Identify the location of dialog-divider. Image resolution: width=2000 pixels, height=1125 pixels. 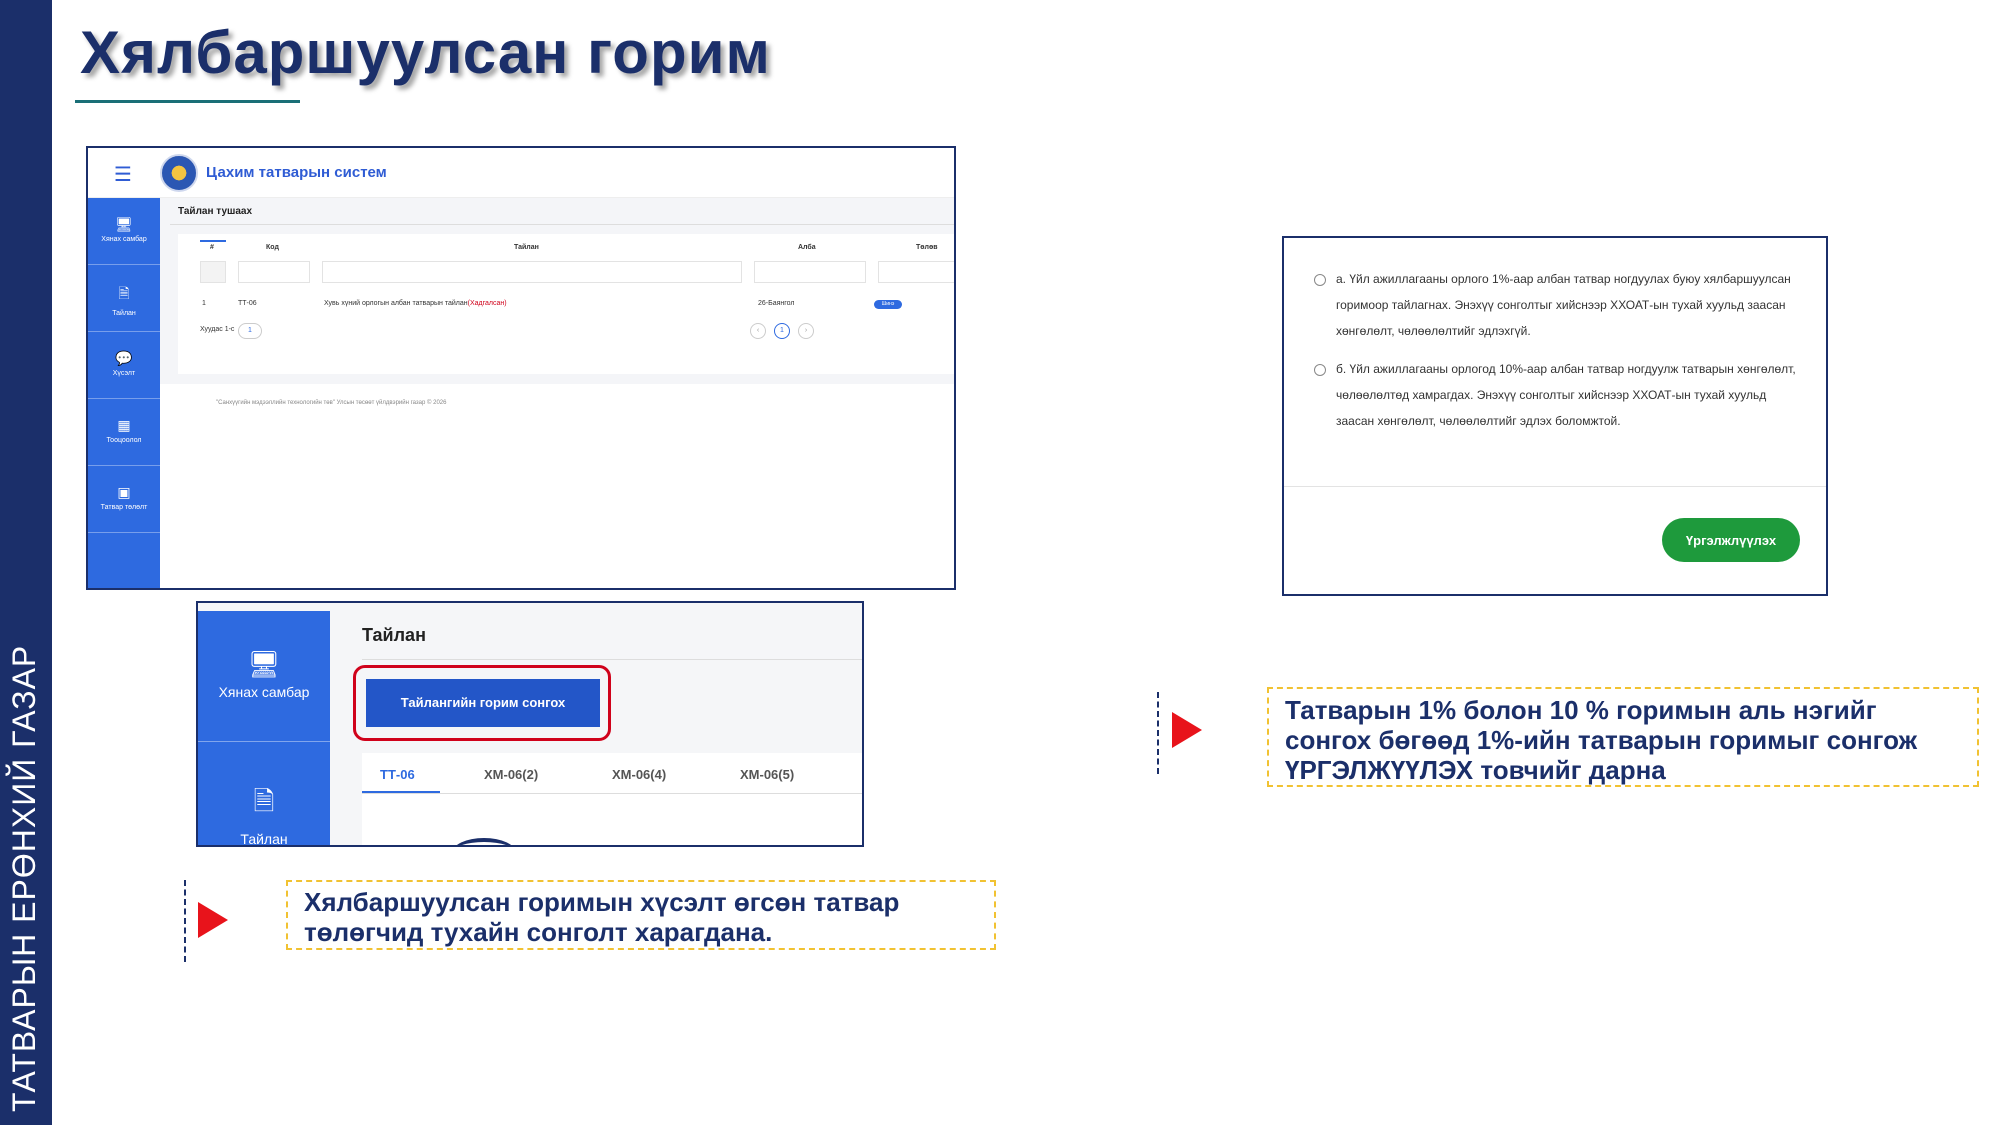
(1555, 486).